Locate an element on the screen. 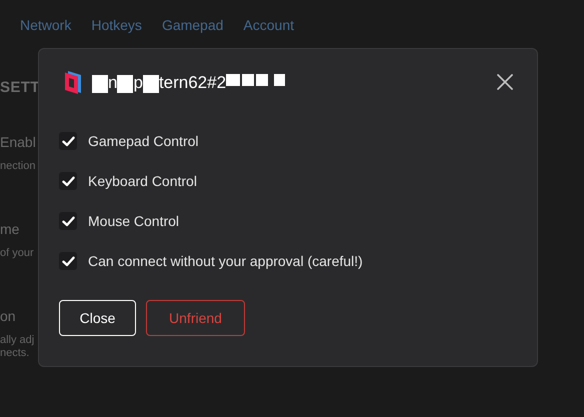 The height and width of the screenshot is (417, 584). option-label: Can connect without your approval (careful!) is located at coordinates (225, 261).